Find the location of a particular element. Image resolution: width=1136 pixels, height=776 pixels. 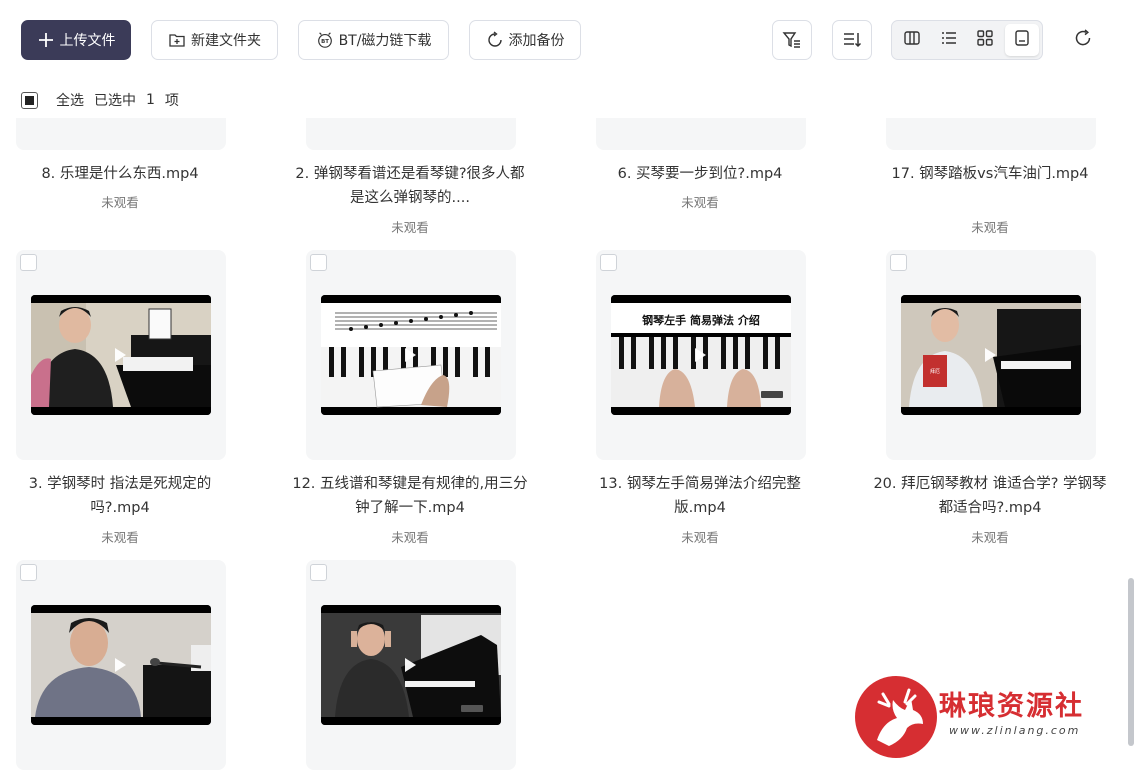

watermark-deer-logo is located at coordinates (896, 717).